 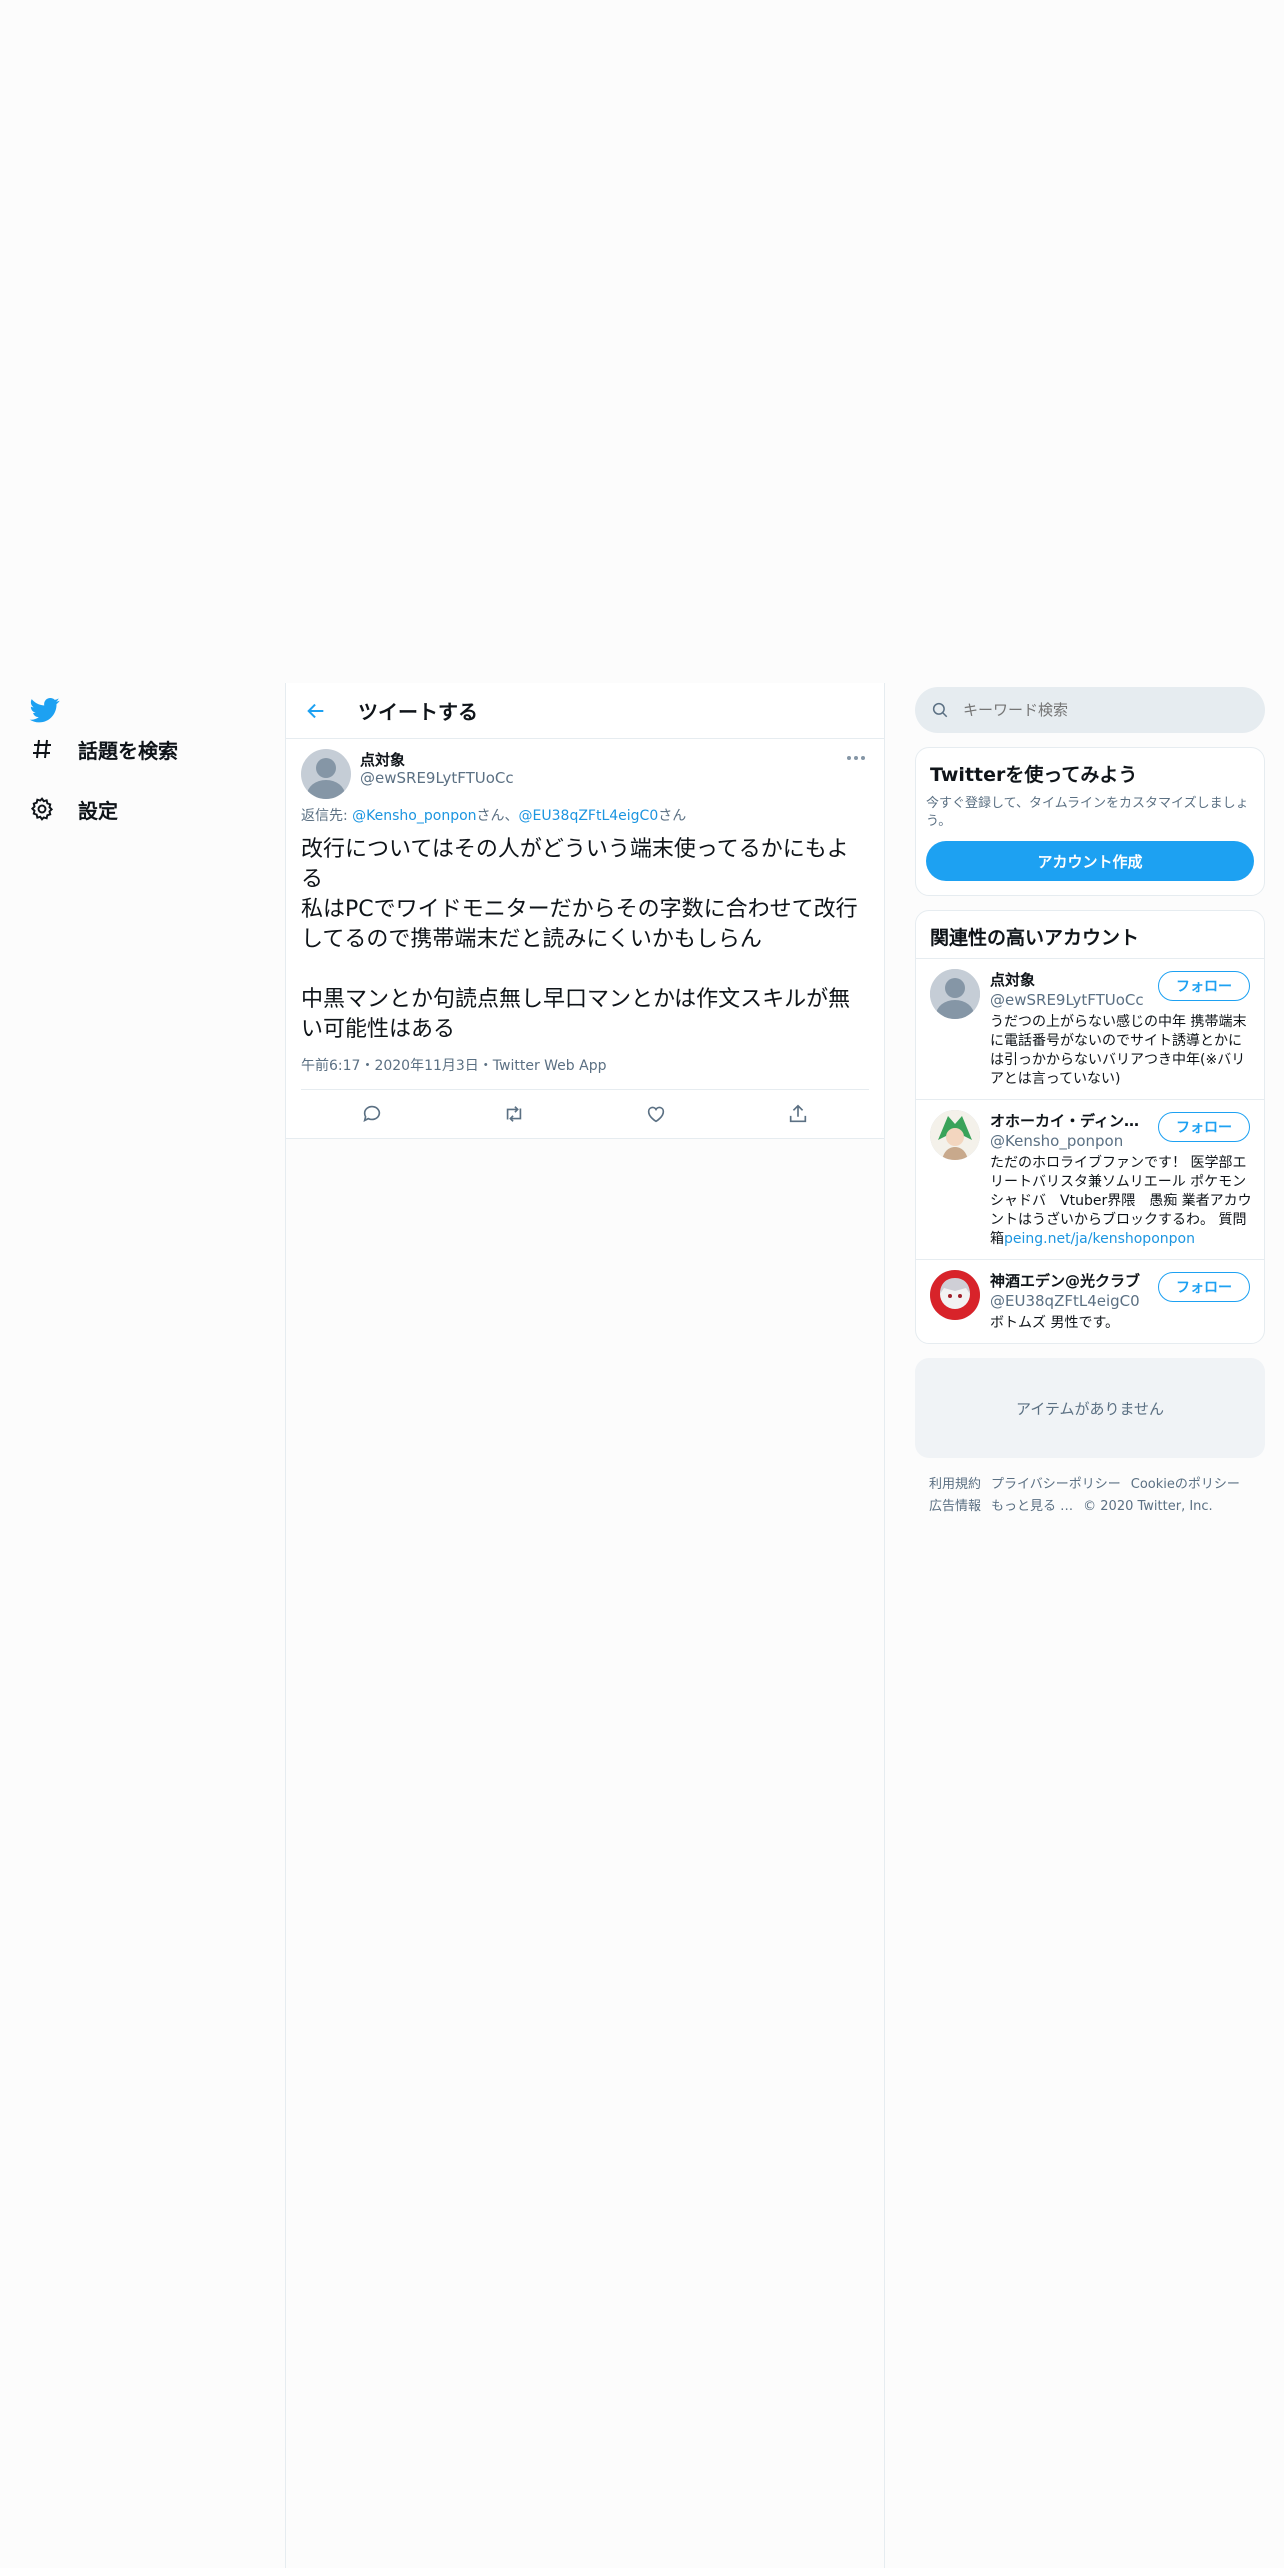 What do you see at coordinates (589, 816) in the screenshot?
I see `reply-user-link: @EU38qZFtL4eigC0` at bounding box center [589, 816].